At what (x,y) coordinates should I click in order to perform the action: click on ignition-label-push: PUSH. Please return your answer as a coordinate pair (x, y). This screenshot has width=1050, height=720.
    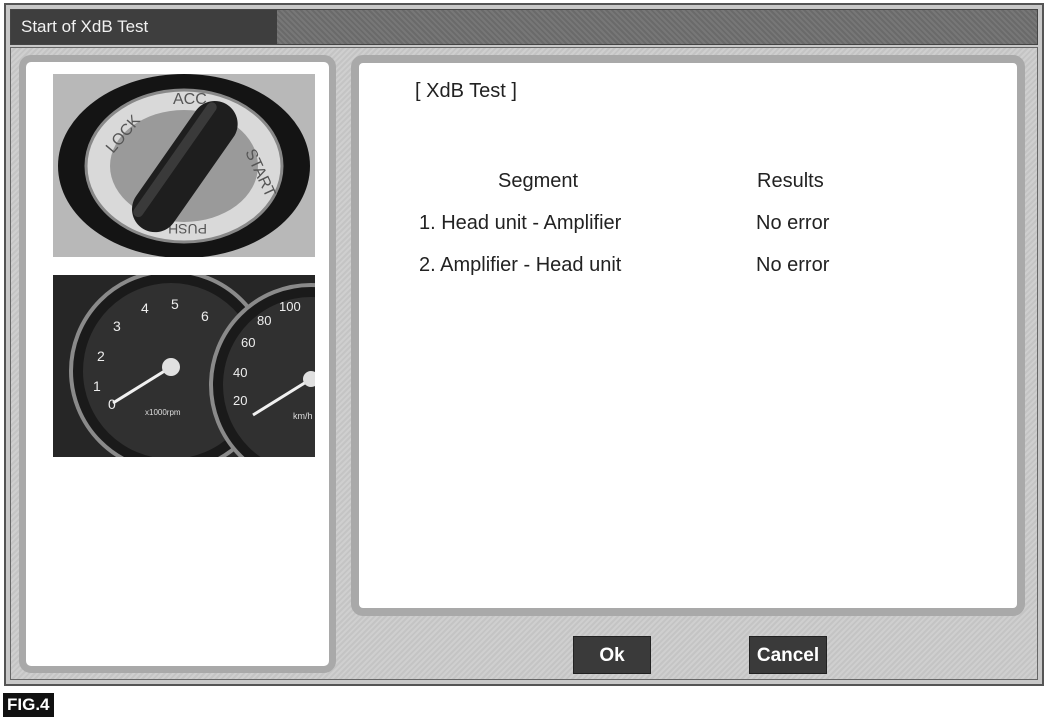
    Looking at the image, I should click on (187, 229).